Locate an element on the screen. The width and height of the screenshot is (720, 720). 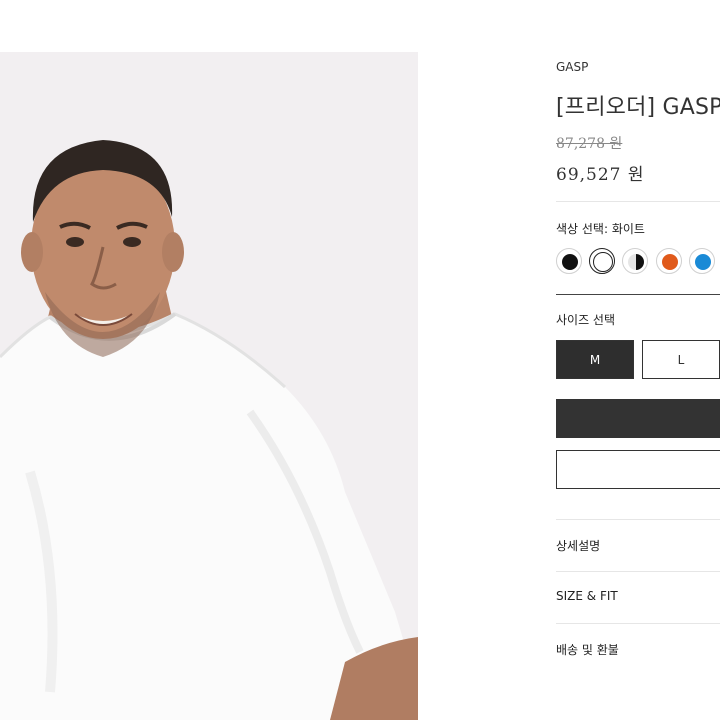
swatch-black-white-dot is located at coordinates (636, 262).